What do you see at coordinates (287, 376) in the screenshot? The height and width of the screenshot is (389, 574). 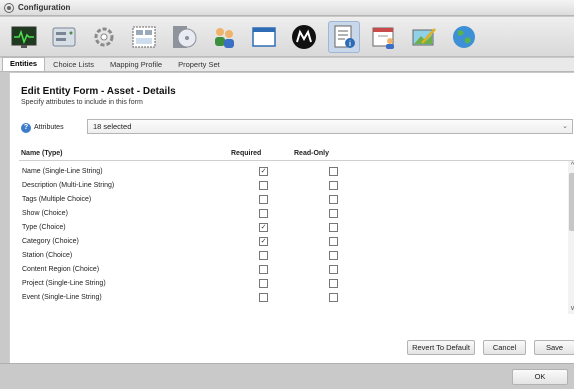 I see `dialog-footer: OK` at bounding box center [287, 376].